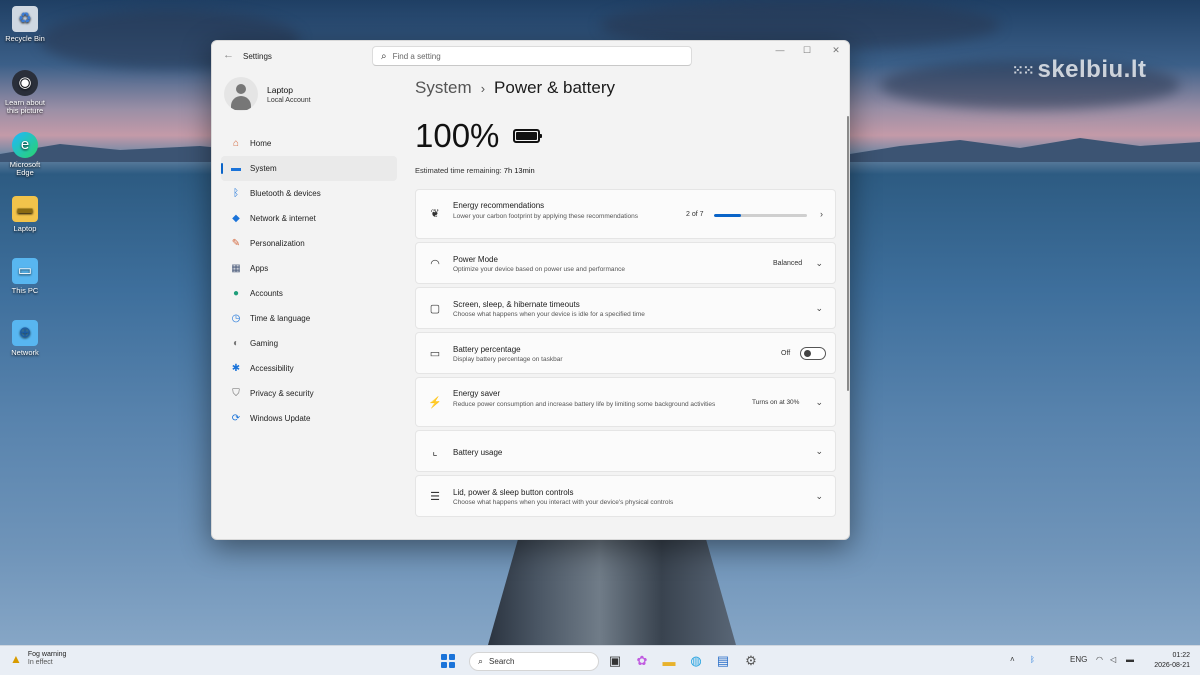 The image size is (1200, 675). What do you see at coordinates (1113, 659) in the screenshot?
I see `volume-icon: ◁` at bounding box center [1113, 659].